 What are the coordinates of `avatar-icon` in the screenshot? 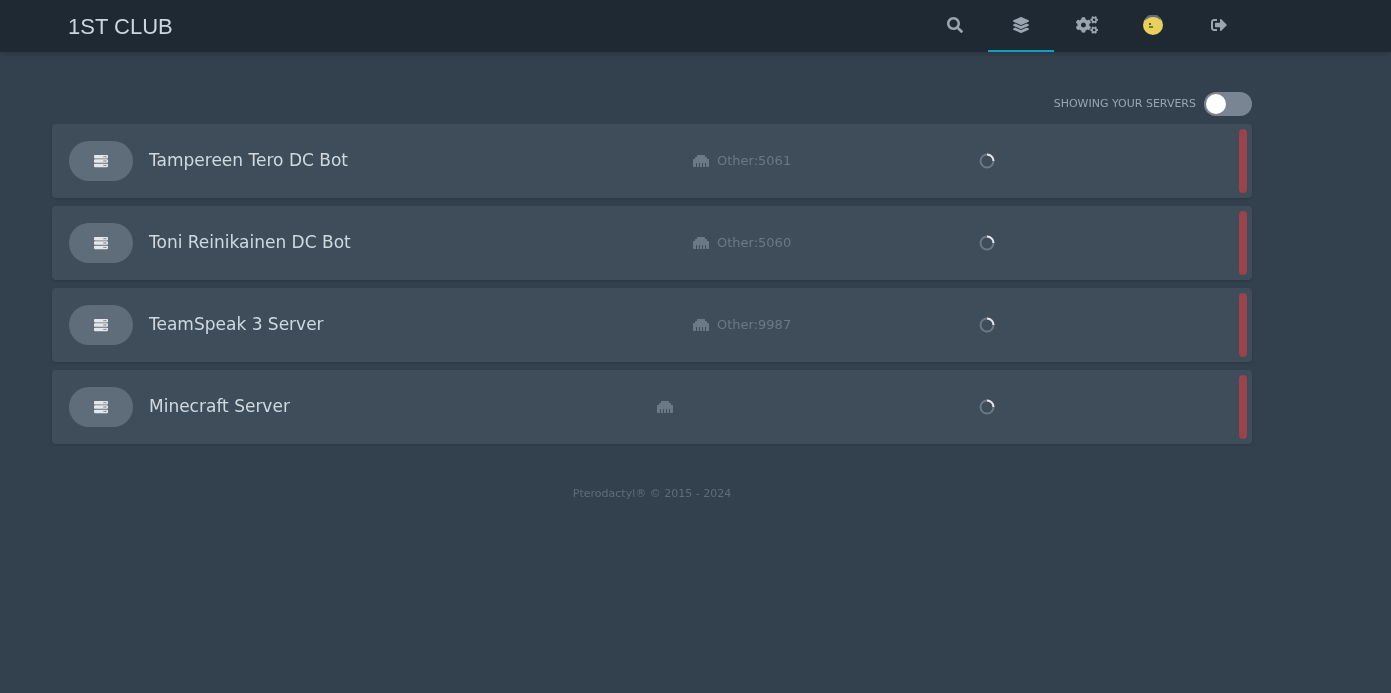 It's located at (1153, 25).